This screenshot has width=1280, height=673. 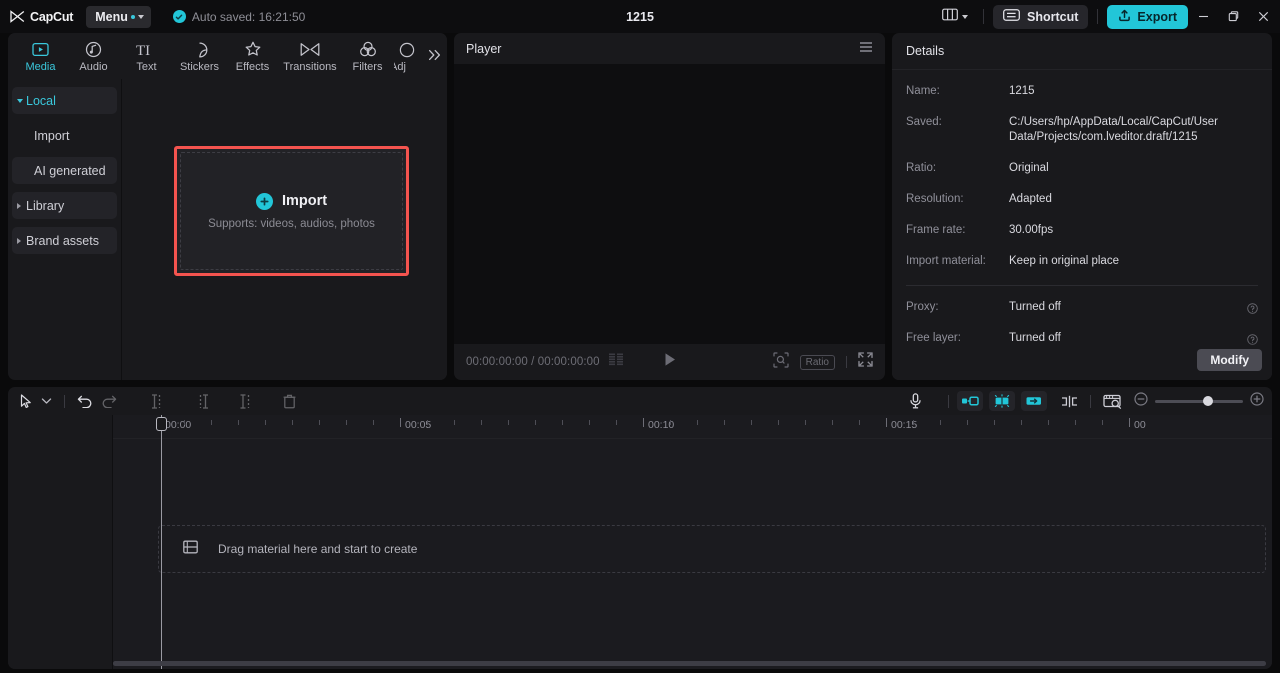 I want to click on cursor-tool-button, so click(x=26, y=401).